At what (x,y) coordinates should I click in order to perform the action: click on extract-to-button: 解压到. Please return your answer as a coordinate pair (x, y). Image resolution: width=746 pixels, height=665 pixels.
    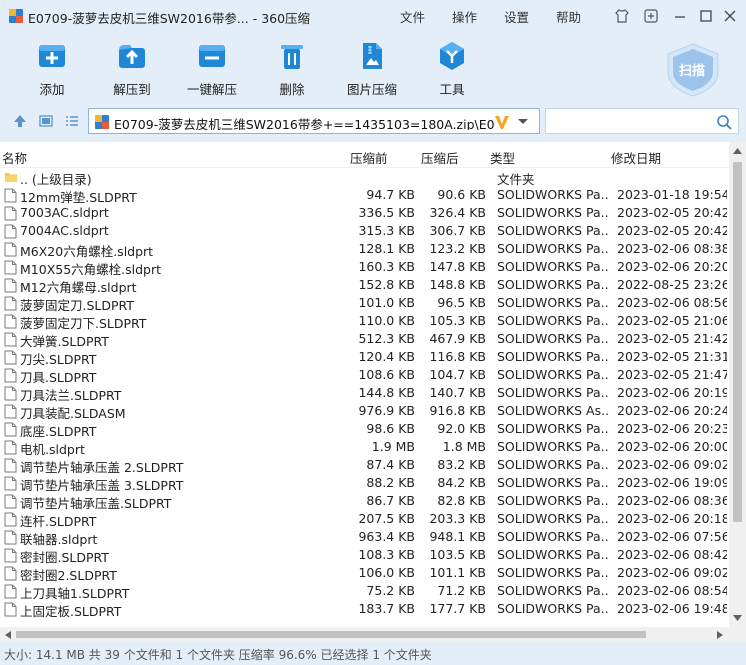
    Looking at the image, I should click on (132, 69).